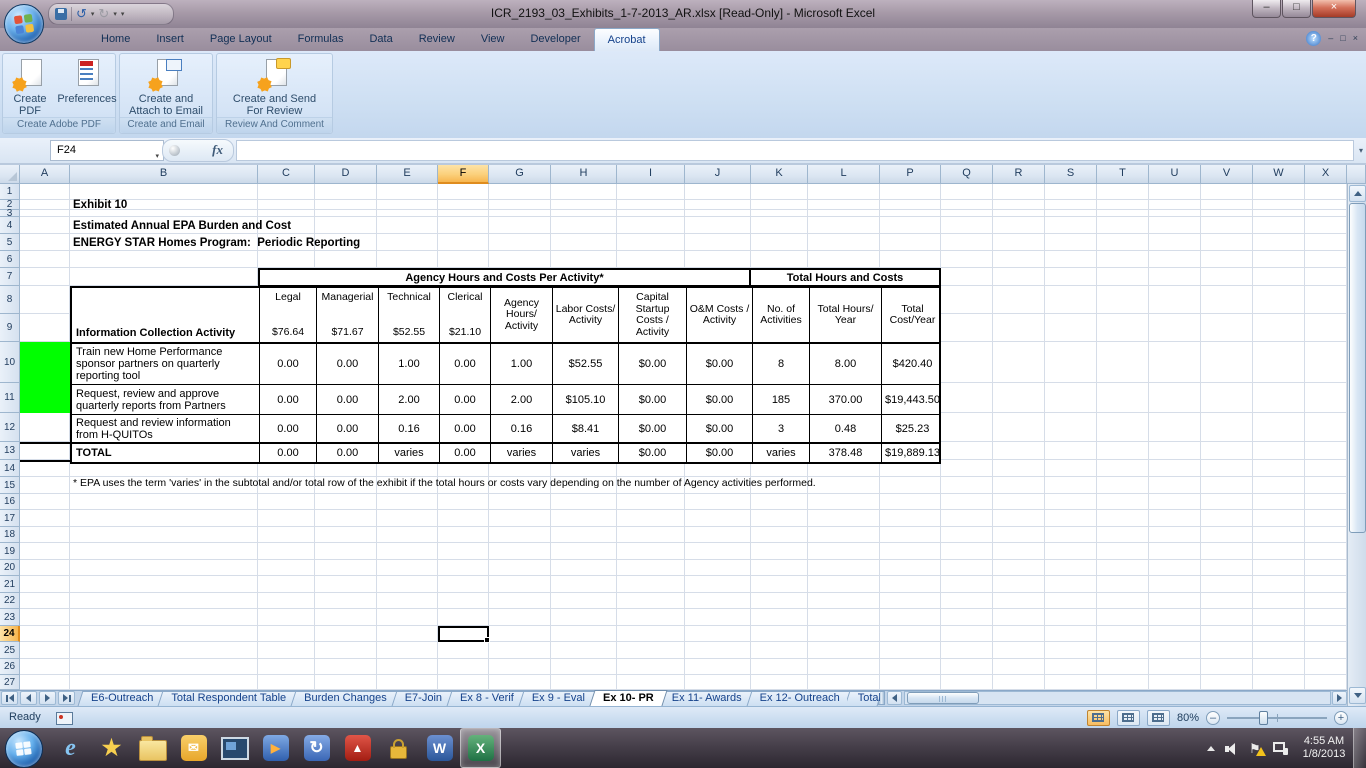 The width and height of the screenshot is (1366, 768). I want to click on row-header-14: 14, so click(10, 468).